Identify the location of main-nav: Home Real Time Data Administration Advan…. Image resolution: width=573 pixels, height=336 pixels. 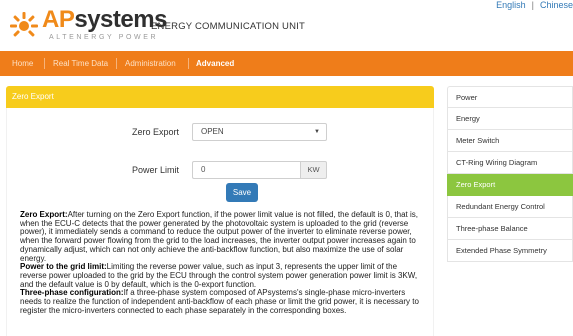
(286, 63).